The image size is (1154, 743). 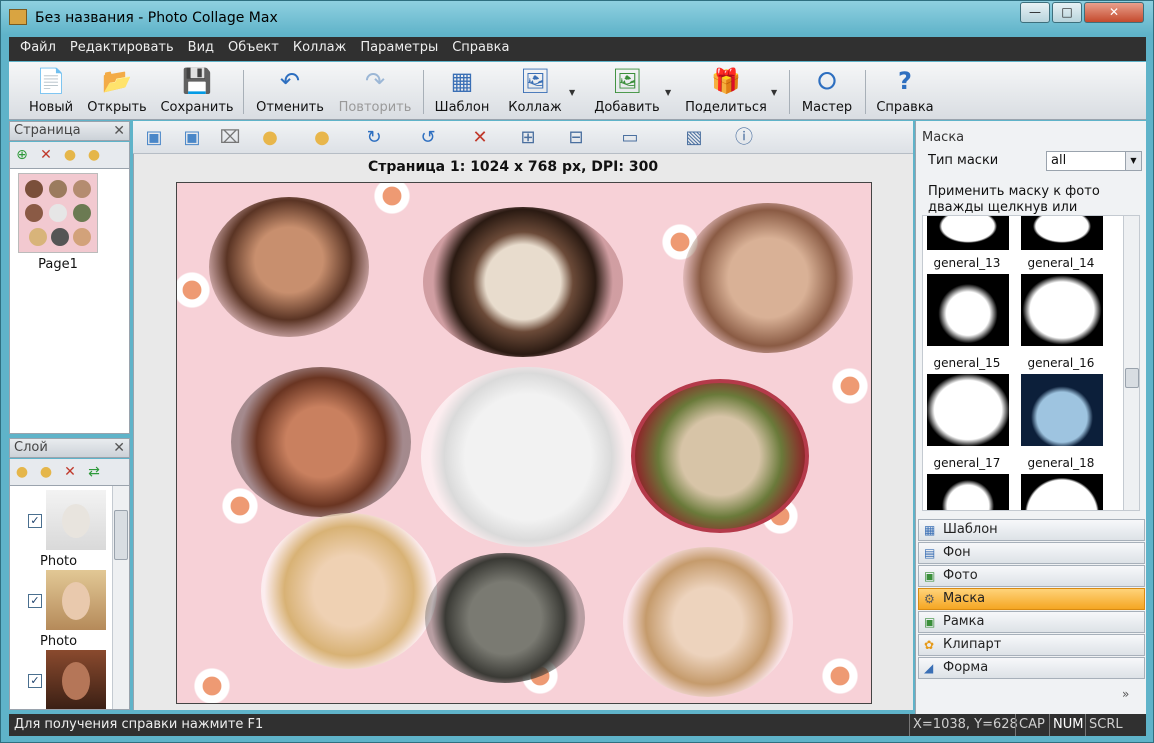 I want to click on menu-collage: Коллаж, so click(x=319, y=48).